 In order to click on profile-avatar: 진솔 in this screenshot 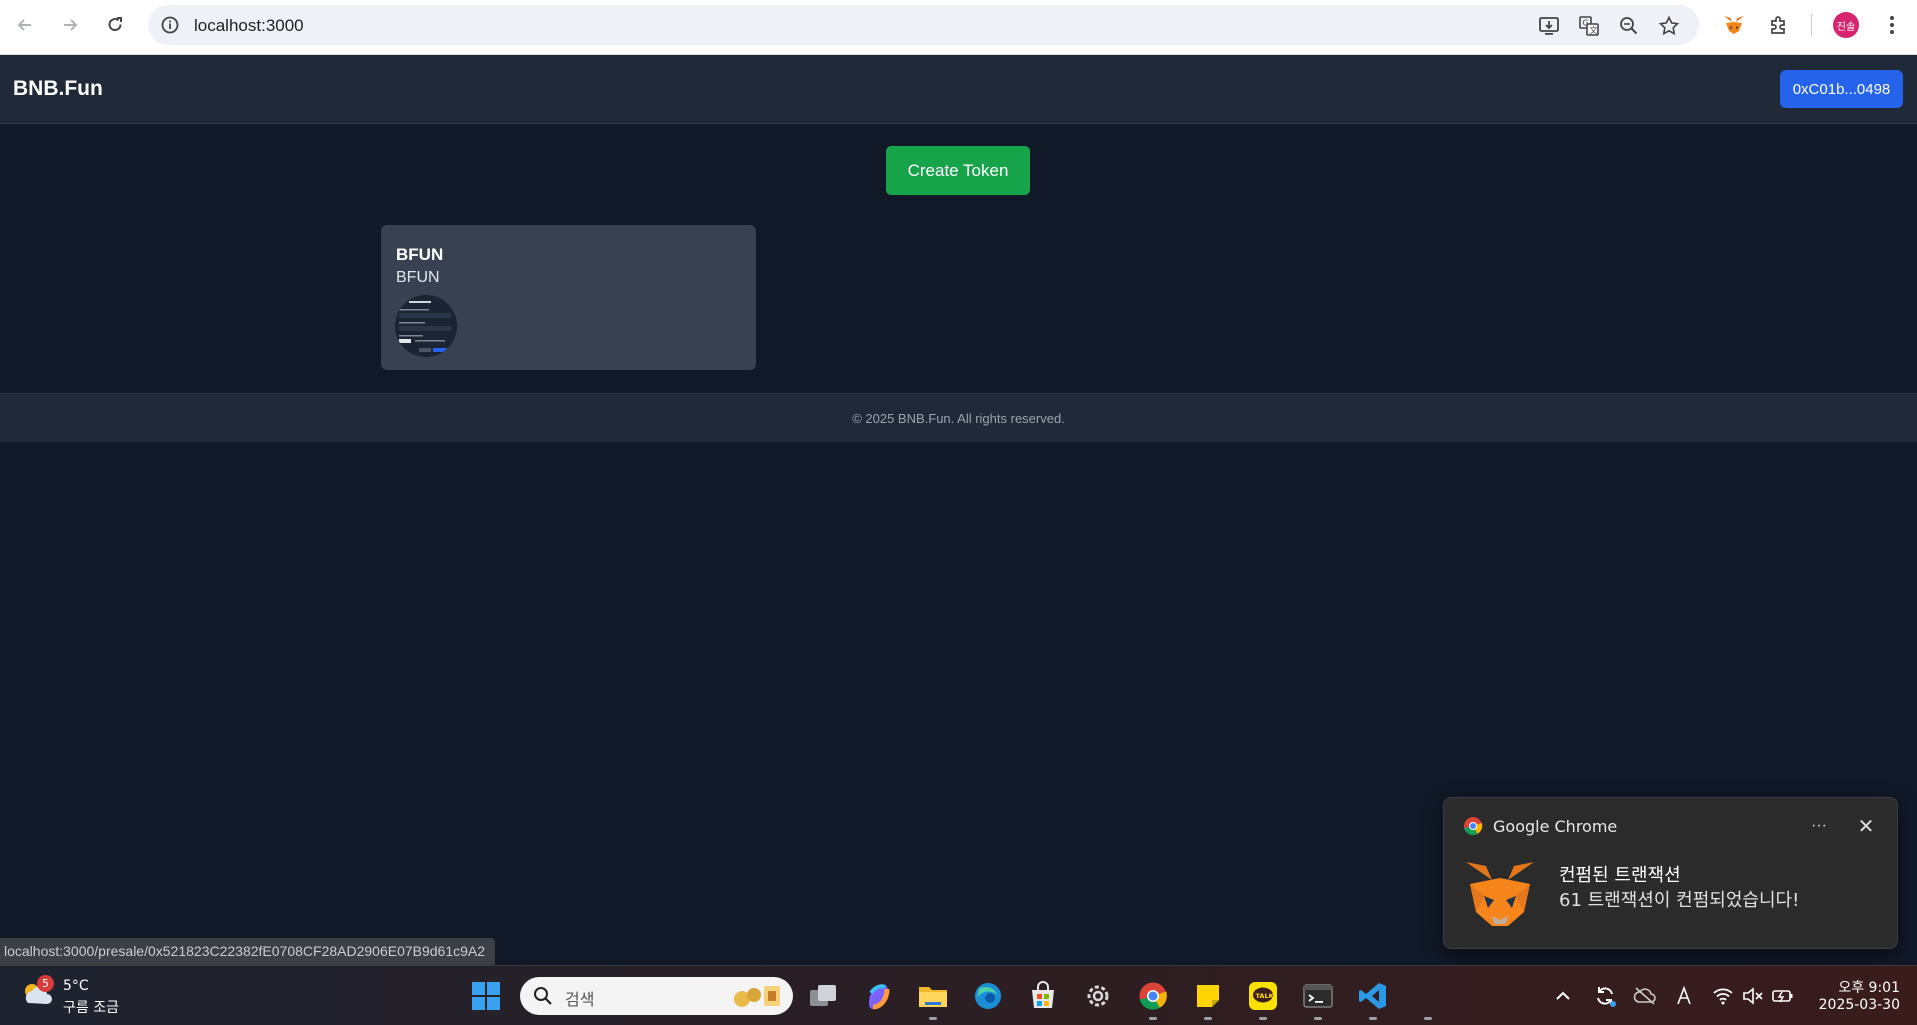, I will do `click(1846, 25)`.